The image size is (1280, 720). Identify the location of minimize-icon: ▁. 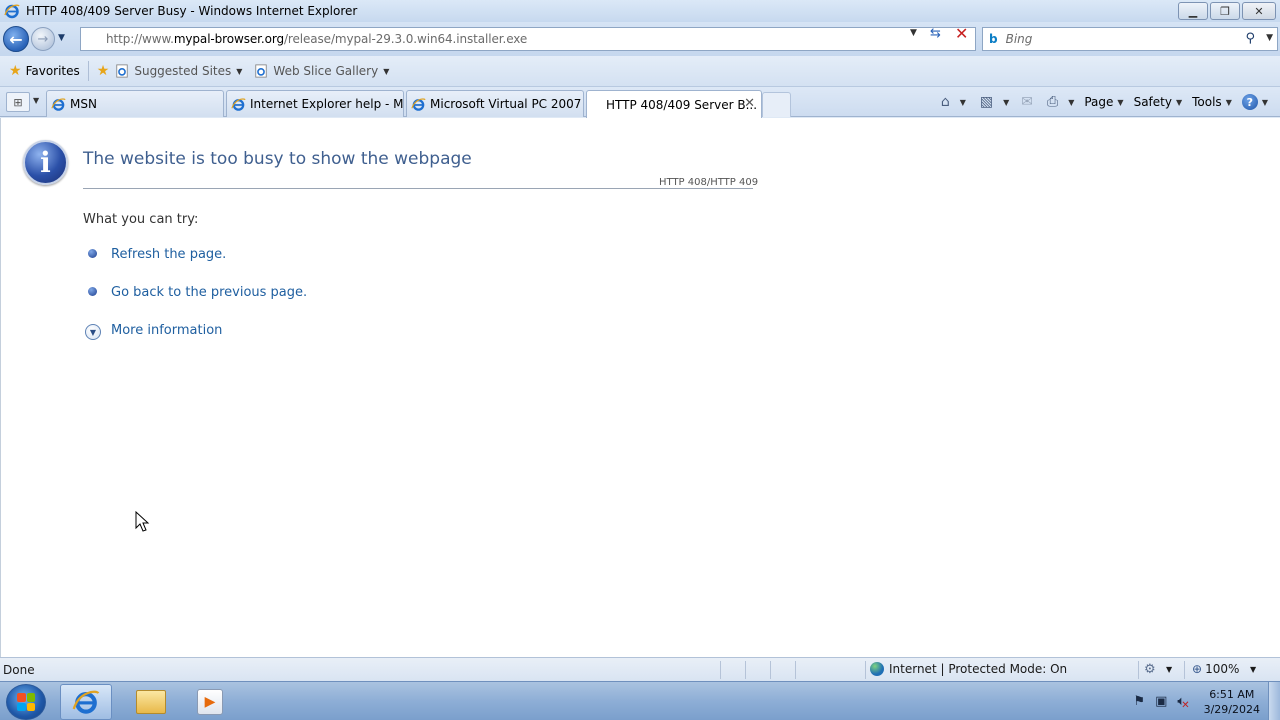
(1193, 11).